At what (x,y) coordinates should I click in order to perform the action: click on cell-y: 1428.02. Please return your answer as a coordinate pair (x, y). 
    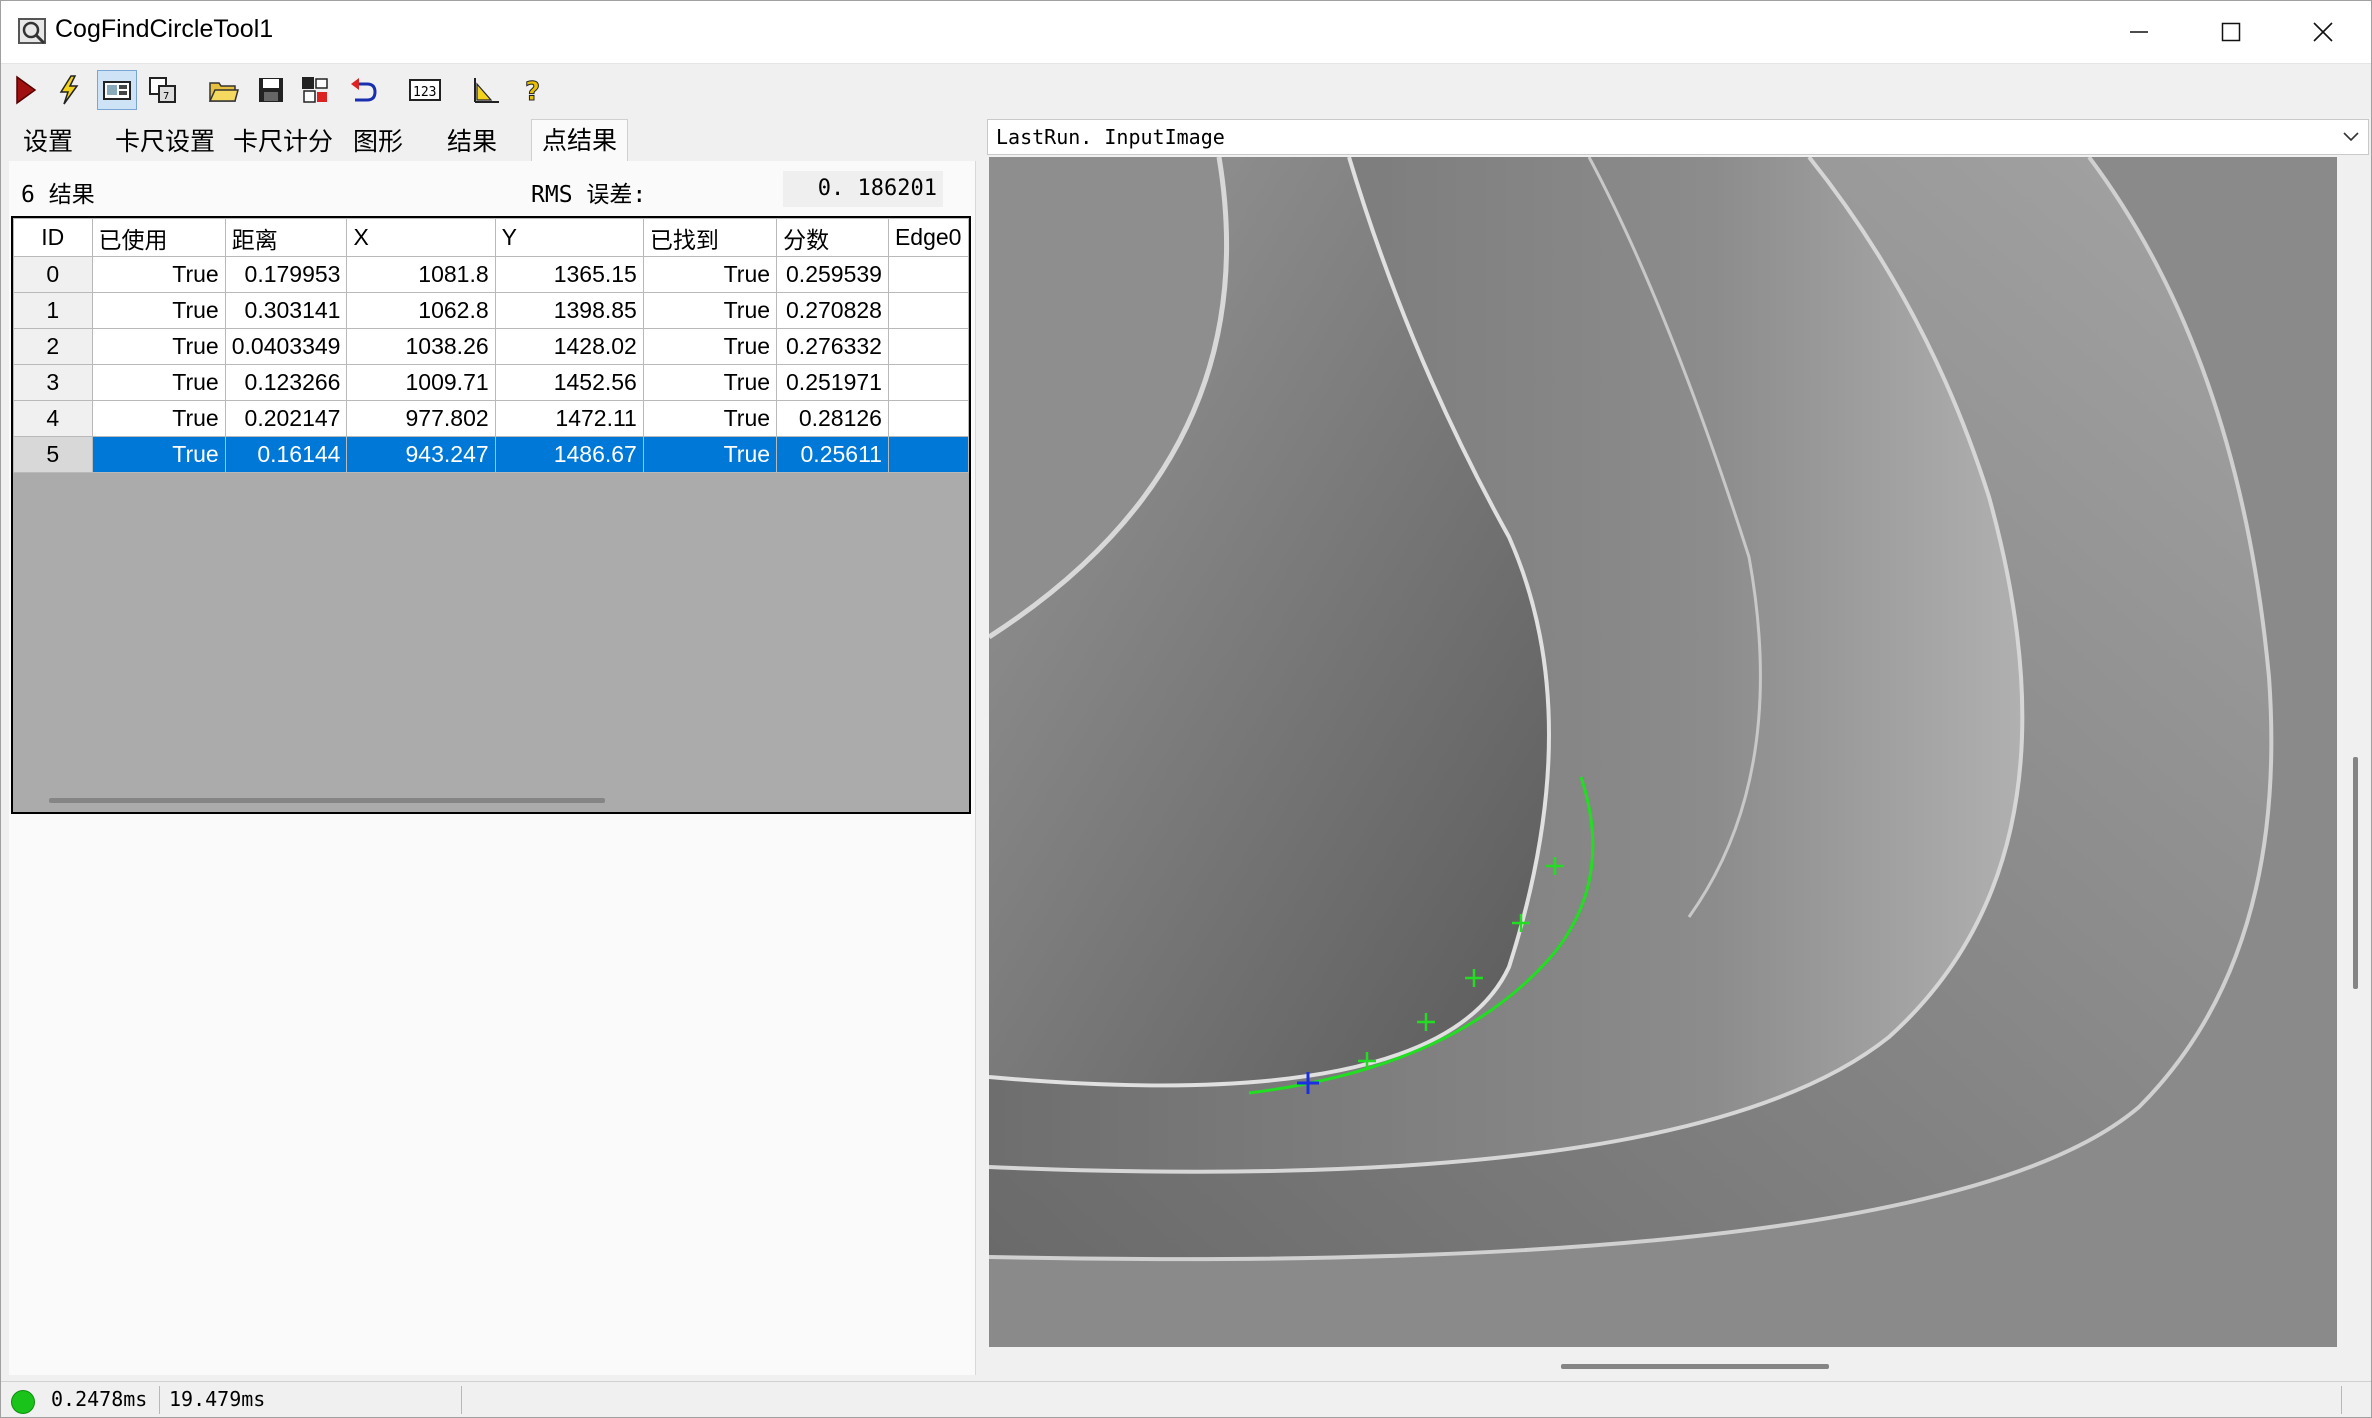
    Looking at the image, I should click on (569, 346).